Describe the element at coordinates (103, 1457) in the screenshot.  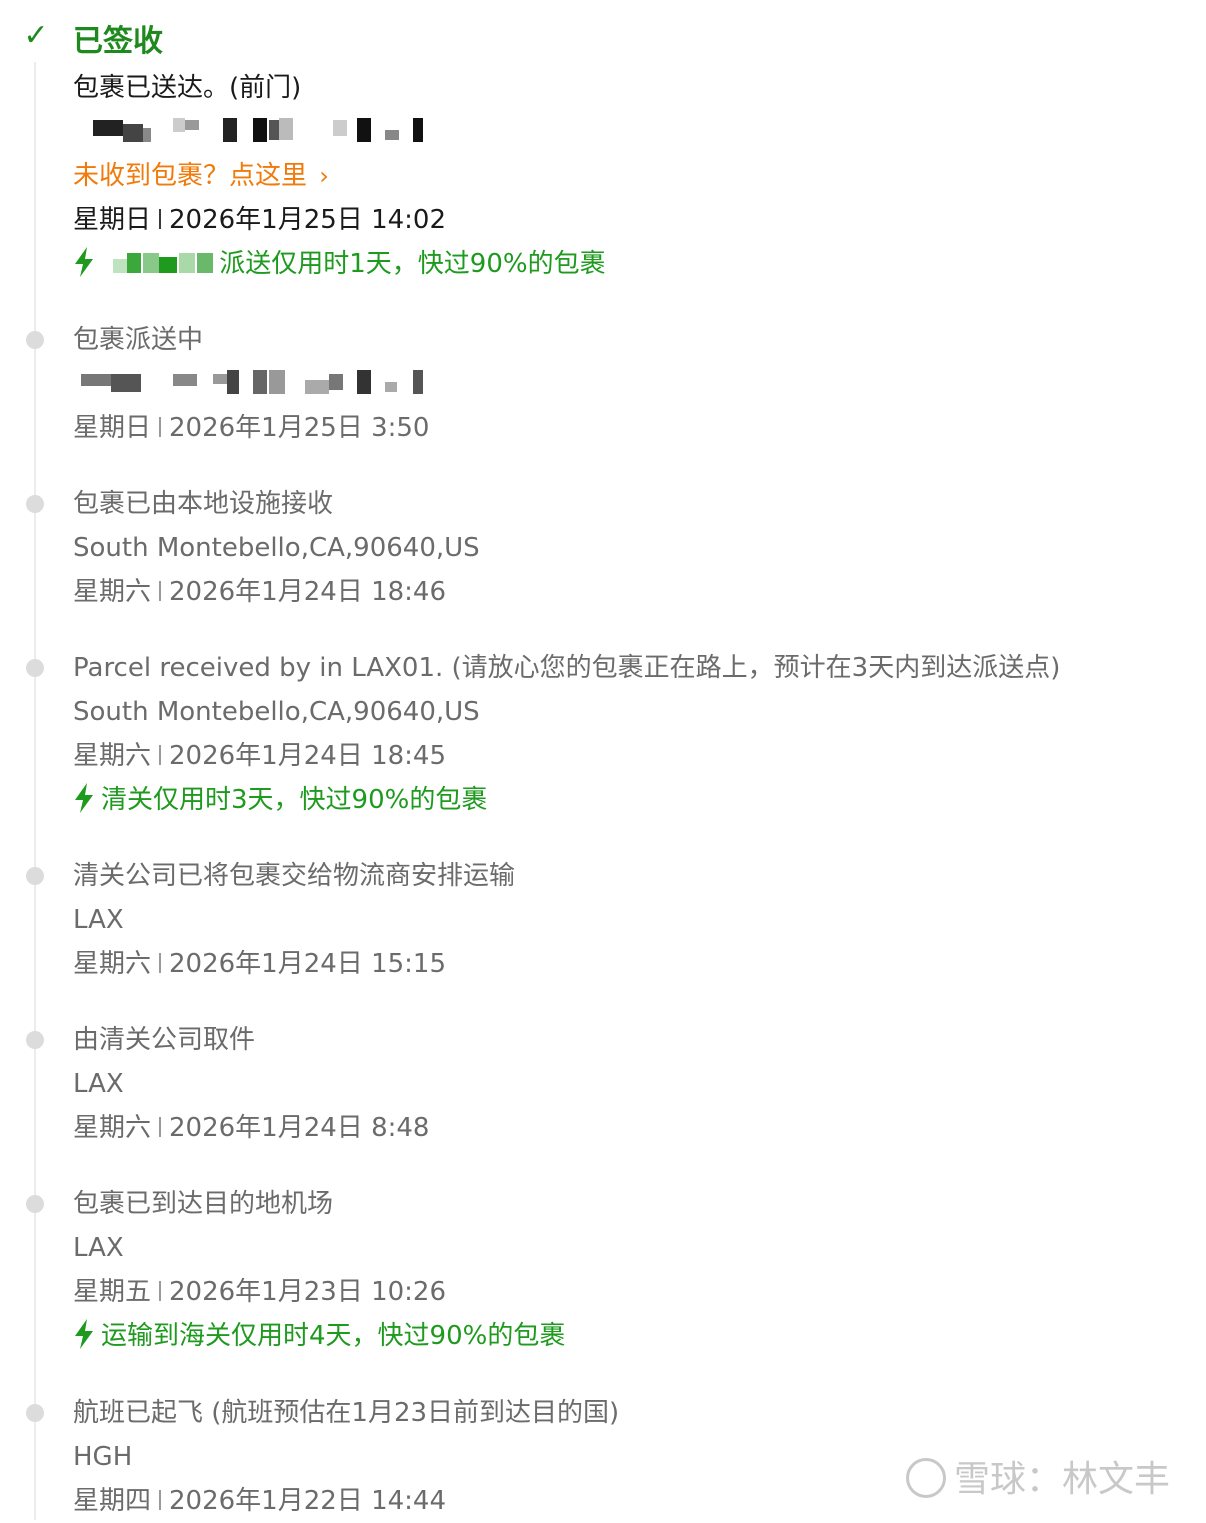
I see `event-location: HGH` at that location.